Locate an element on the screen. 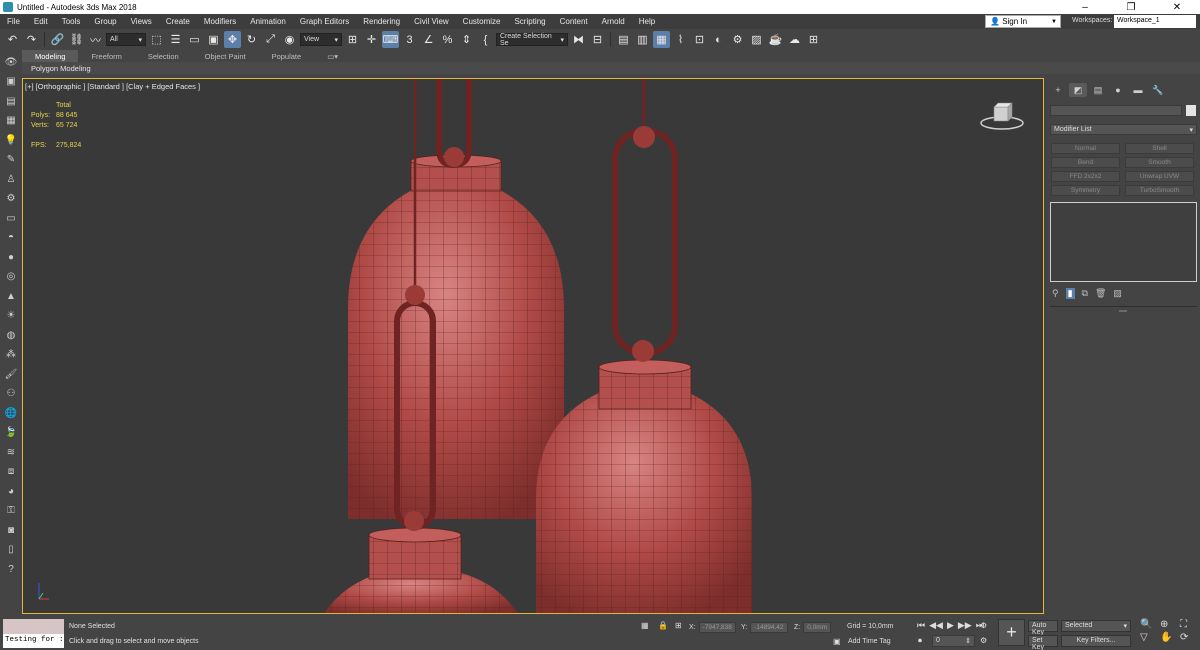 This screenshot has height=650, width=1200. box-primitive-icon: ▭ is located at coordinates (11, 218).